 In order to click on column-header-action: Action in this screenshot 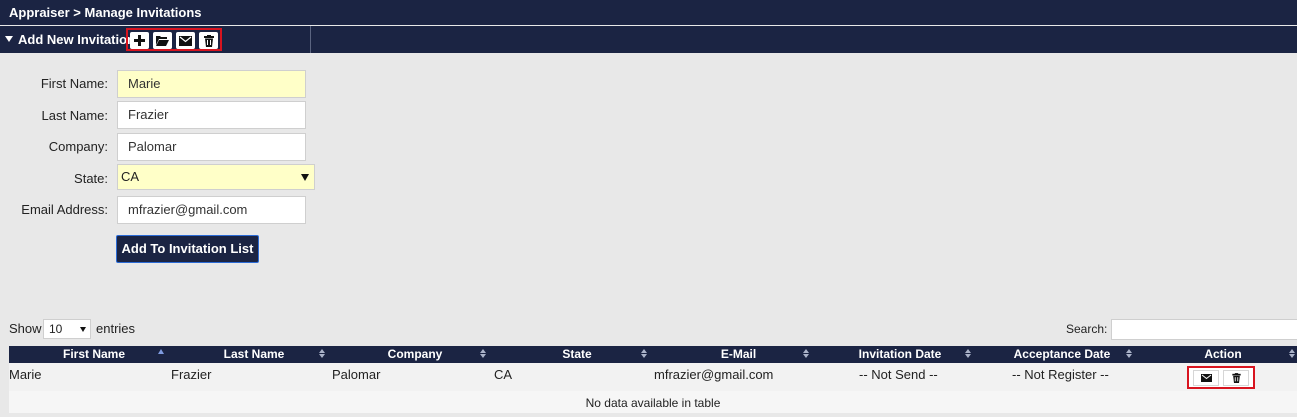, I will do `click(1220, 354)`.